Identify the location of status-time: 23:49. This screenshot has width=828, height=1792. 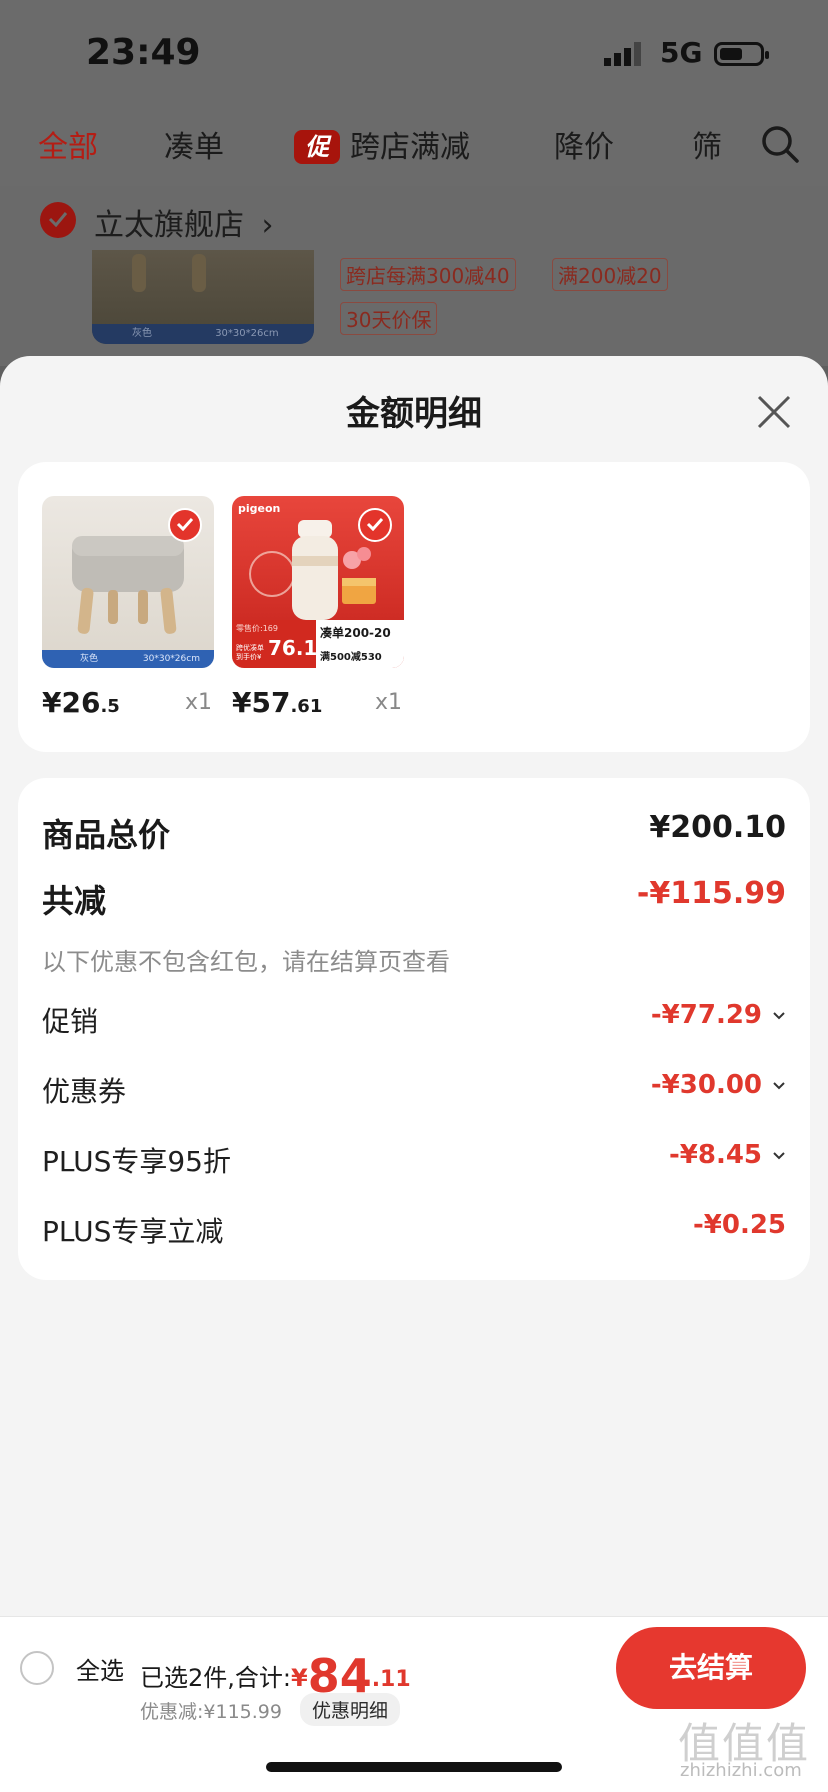
(143, 52).